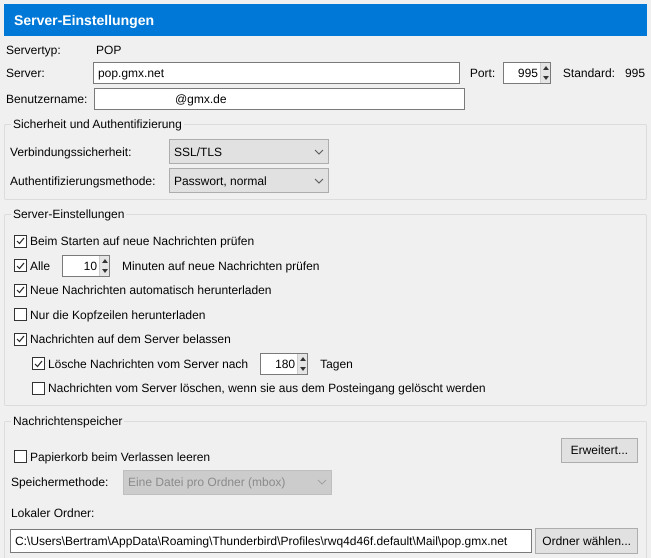 The width and height of the screenshot is (651, 558). Describe the element at coordinates (483, 73) in the screenshot. I see `field-label: Port:` at that location.